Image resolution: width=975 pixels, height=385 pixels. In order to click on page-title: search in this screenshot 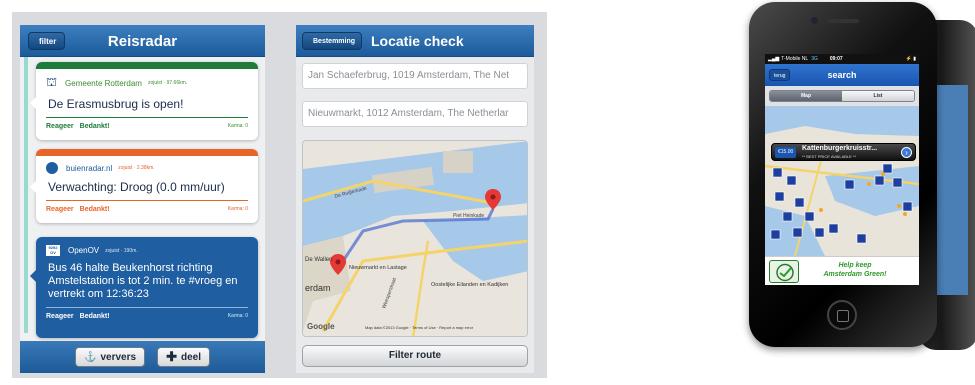, I will do `click(842, 75)`.